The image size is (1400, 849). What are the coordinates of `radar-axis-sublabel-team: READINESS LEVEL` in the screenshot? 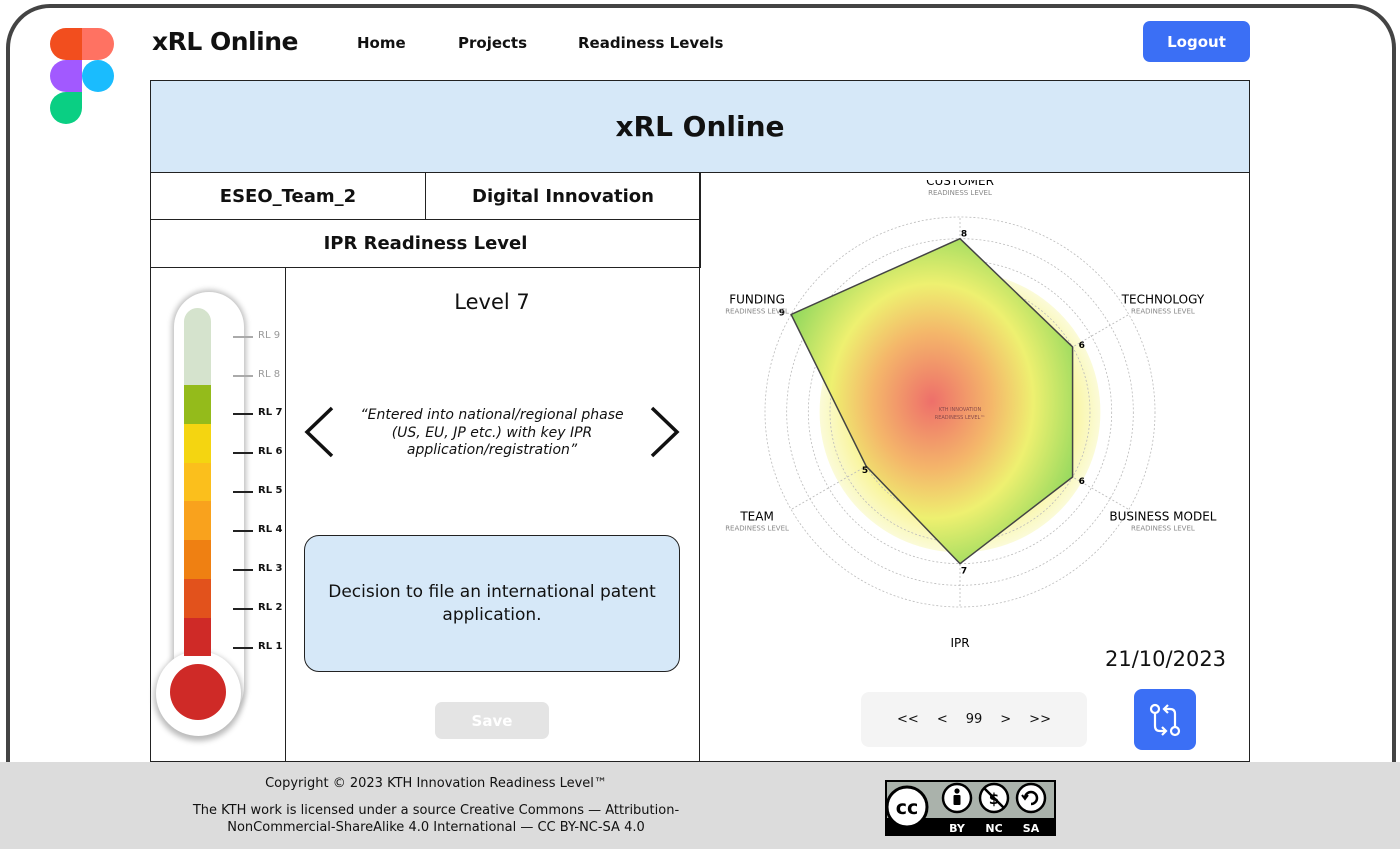 It's located at (757, 529).